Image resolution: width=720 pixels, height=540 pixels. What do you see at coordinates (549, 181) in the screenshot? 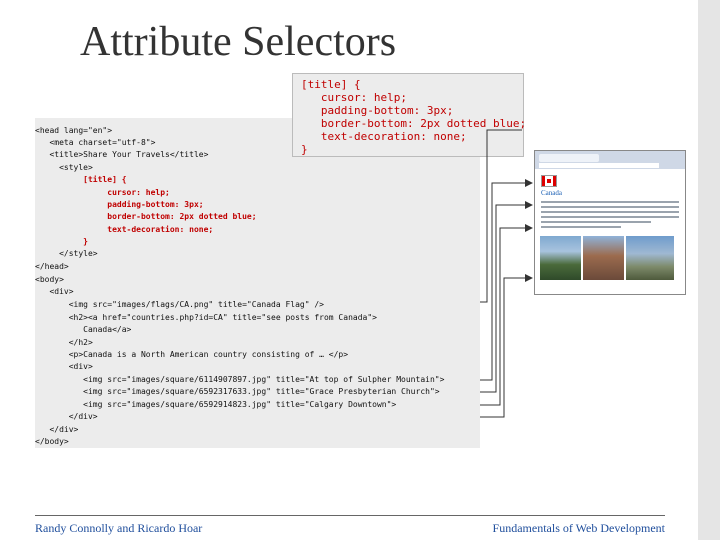
I see `canada-flag-icon` at bounding box center [549, 181].